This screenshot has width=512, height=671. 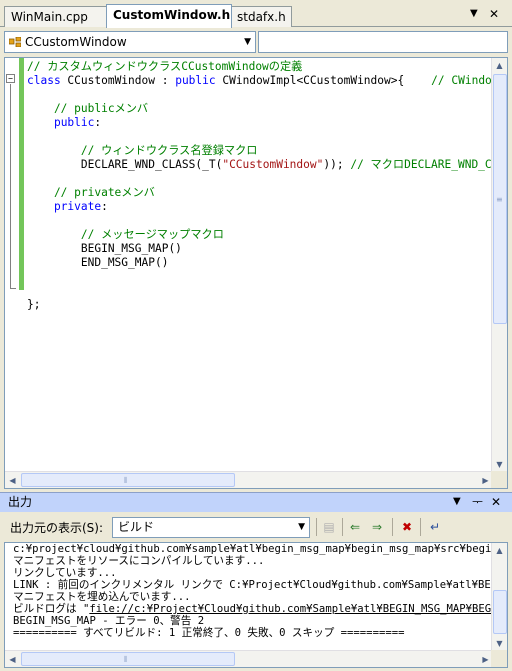 I want to click on close-icon: ✕, so click(x=496, y=502).